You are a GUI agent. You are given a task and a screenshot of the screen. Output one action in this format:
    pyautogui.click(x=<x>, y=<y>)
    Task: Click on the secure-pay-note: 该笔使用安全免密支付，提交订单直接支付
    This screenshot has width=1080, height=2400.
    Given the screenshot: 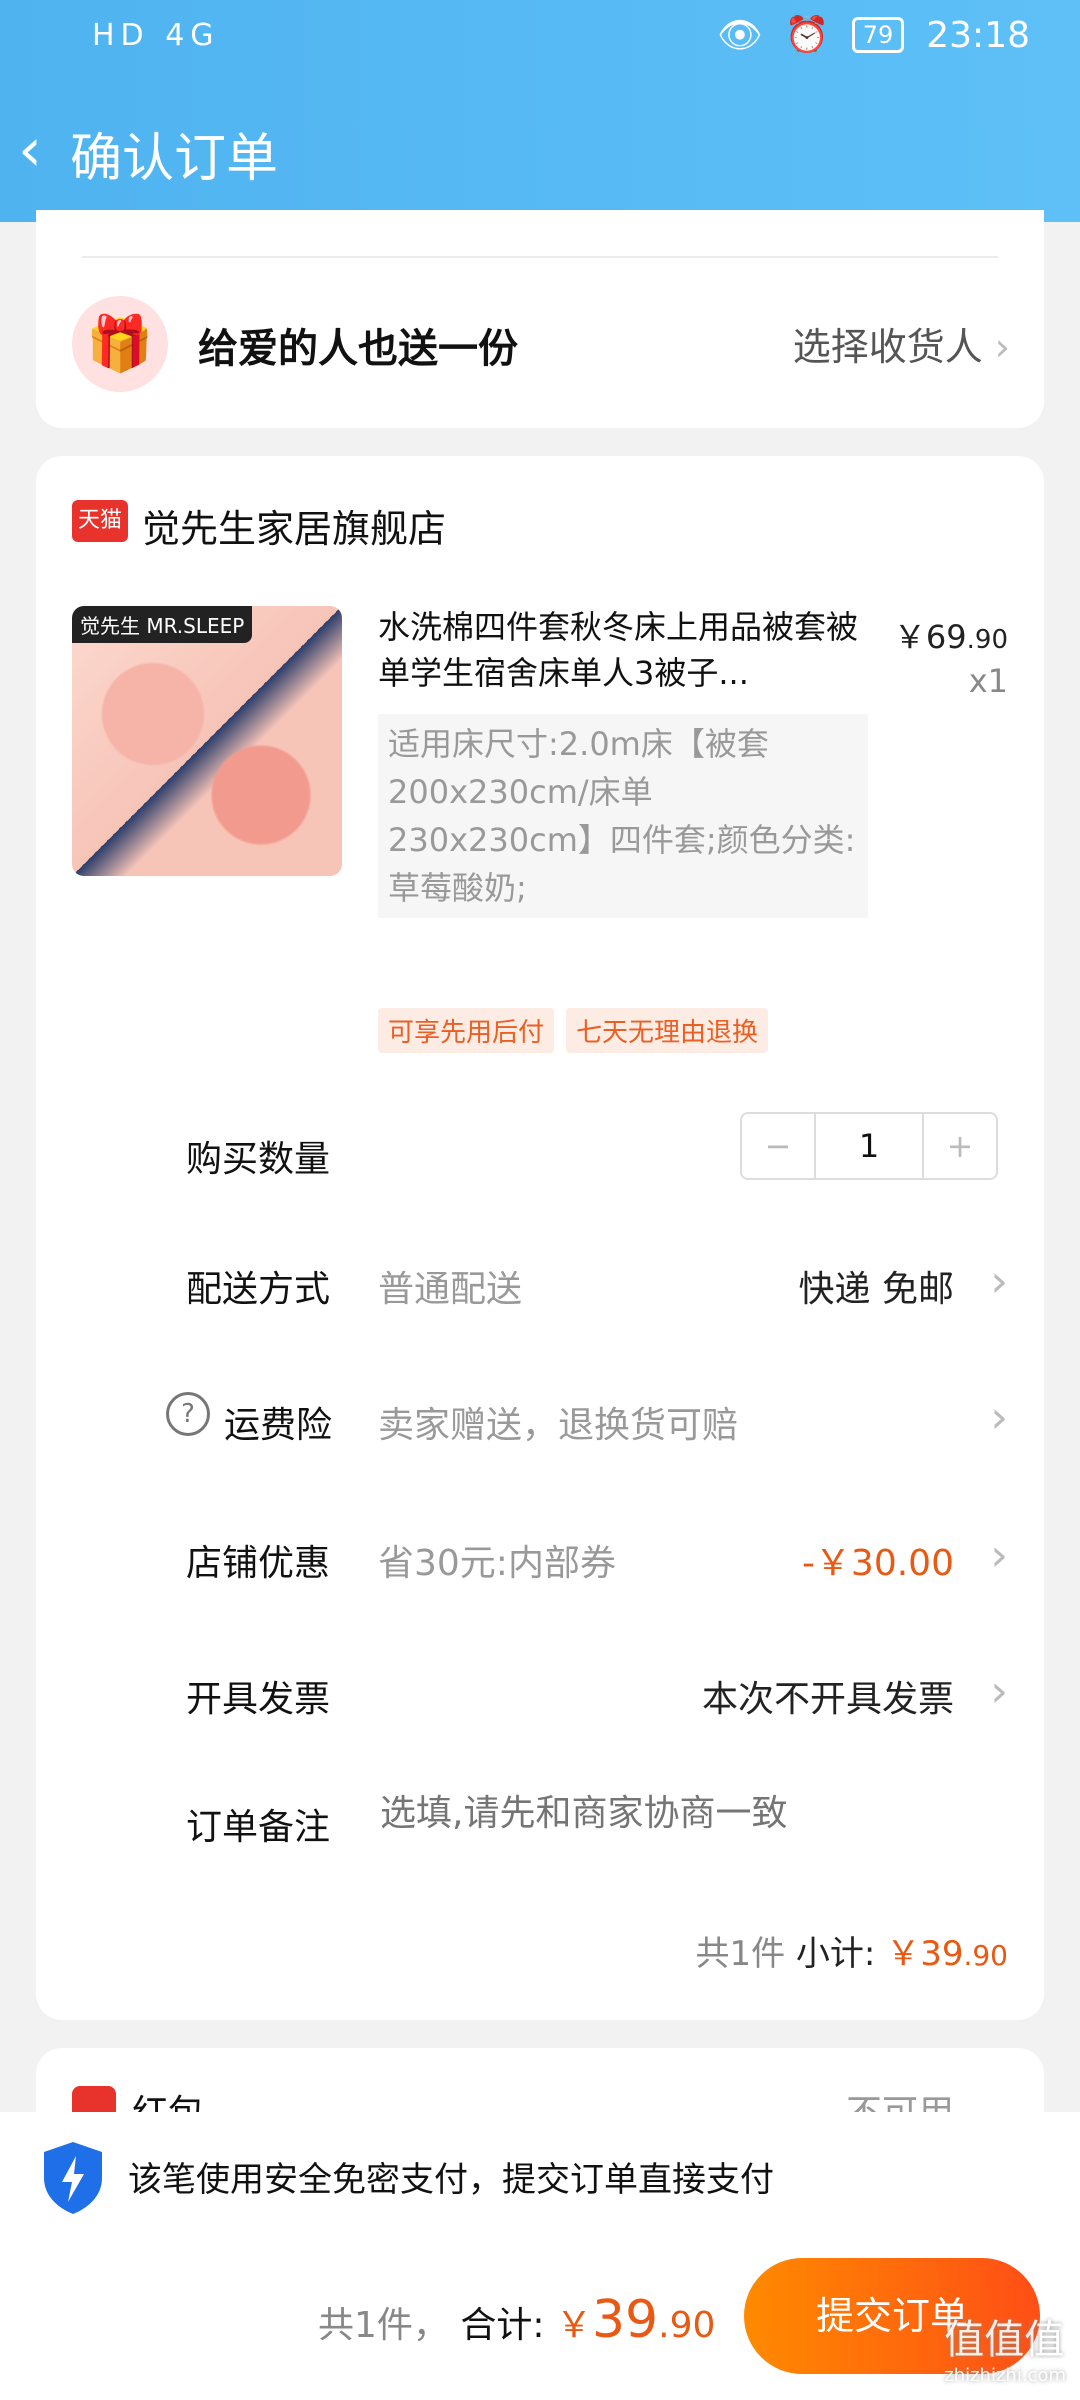 What is the action you would take?
    pyautogui.click(x=451, y=2180)
    